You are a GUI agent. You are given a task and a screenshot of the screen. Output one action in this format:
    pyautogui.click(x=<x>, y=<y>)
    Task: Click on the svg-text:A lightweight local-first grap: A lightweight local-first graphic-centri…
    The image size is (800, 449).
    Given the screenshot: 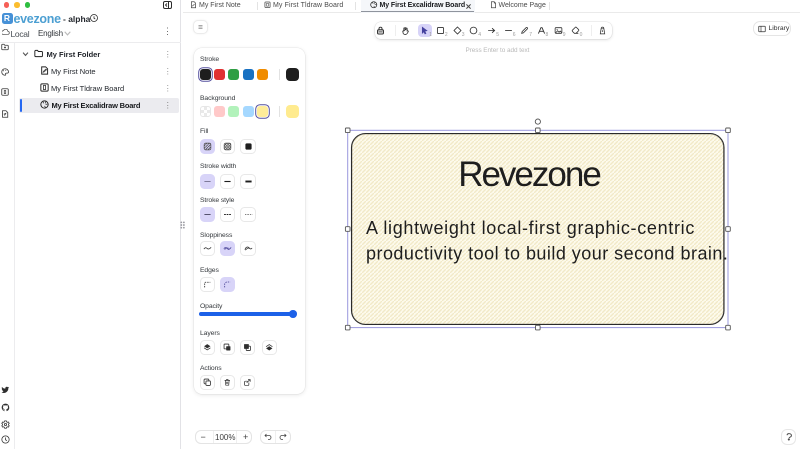 What is the action you would take?
    pyautogui.click(x=530, y=228)
    